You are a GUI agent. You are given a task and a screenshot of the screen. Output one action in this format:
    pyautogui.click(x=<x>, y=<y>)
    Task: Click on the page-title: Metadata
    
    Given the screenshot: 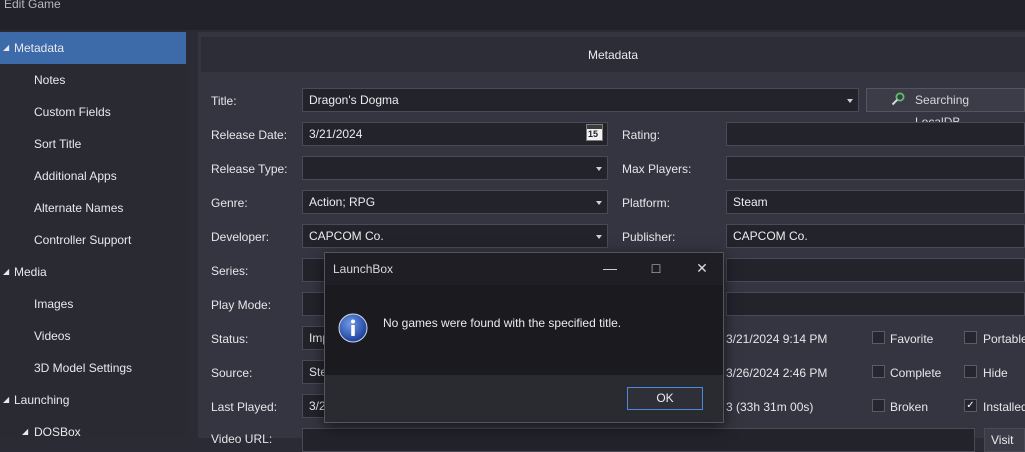 What is the action you would take?
    pyautogui.click(x=613, y=55)
    